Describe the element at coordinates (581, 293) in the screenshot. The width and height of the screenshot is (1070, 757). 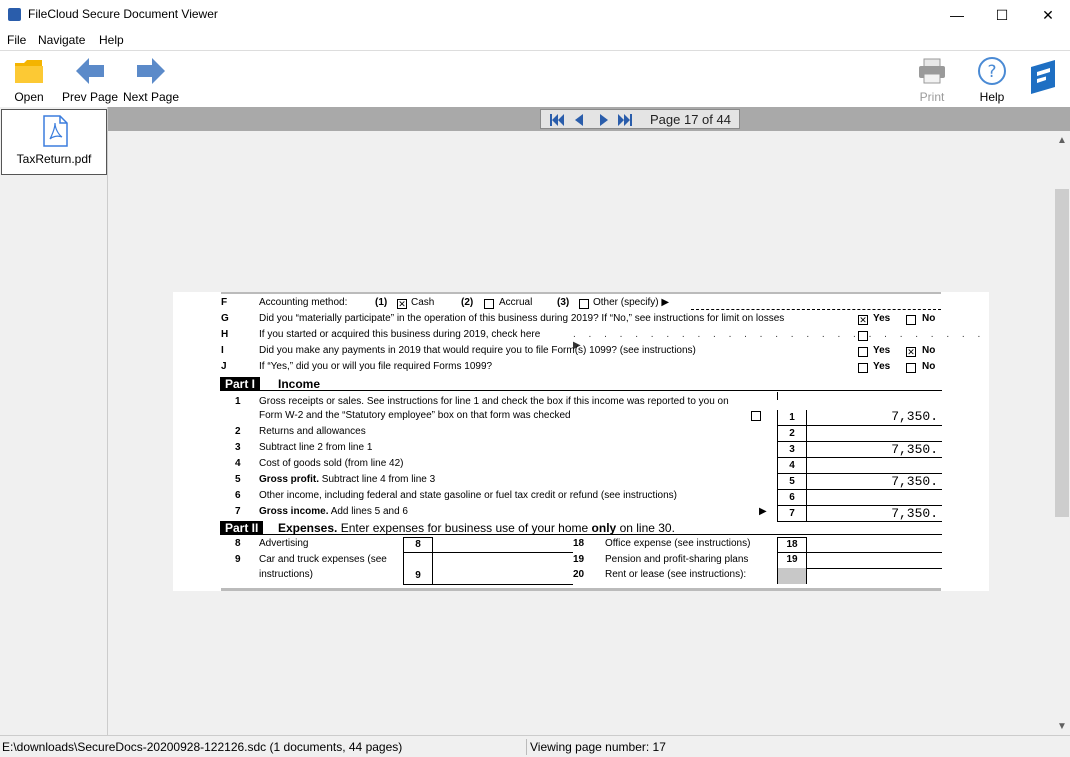
I see `cut-off-header` at that location.